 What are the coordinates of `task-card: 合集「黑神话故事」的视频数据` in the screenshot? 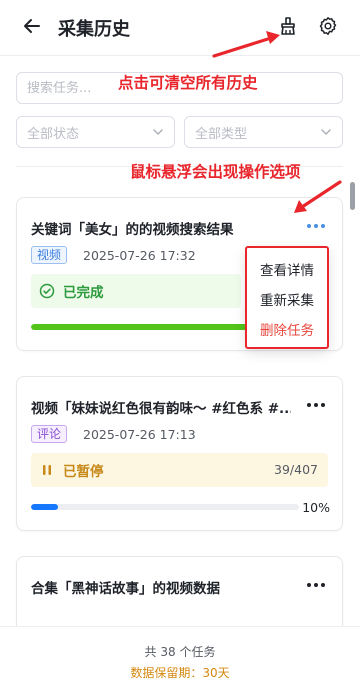 It's located at (179, 596).